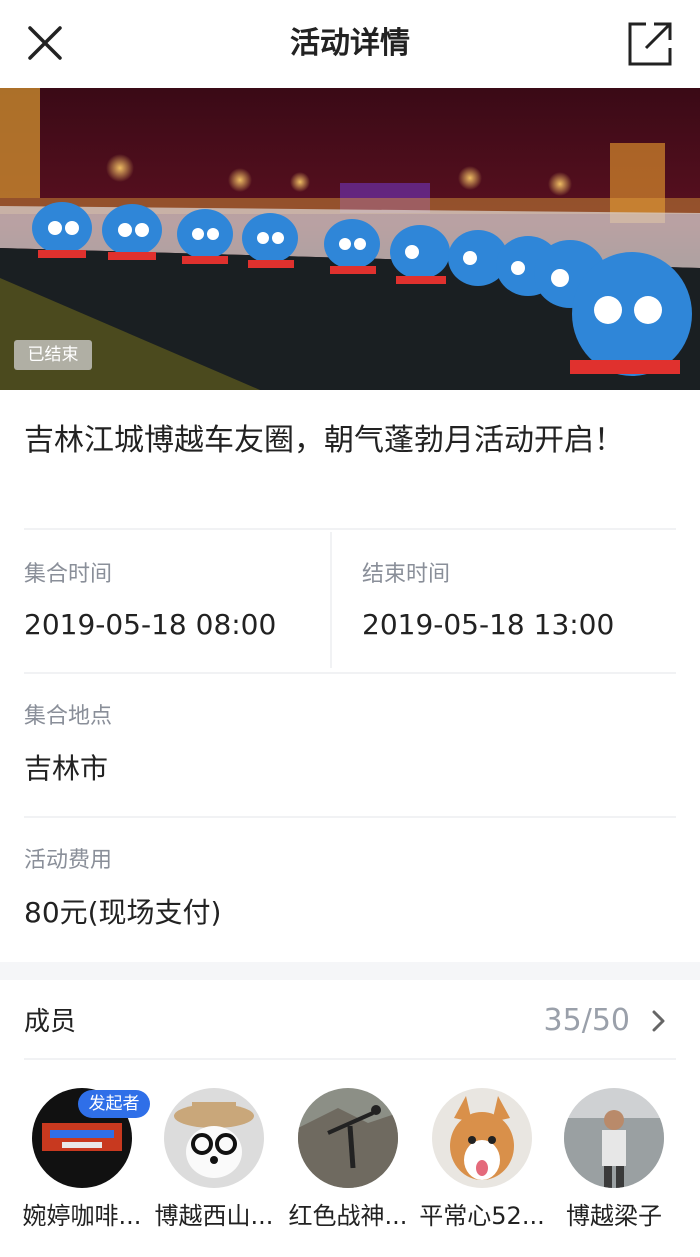 Image resolution: width=700 pixels, height=1257 pixels. Describe the element at coordinates (406, 574) in the screenshot. I see `end-time-label: 结束时间` at that location.